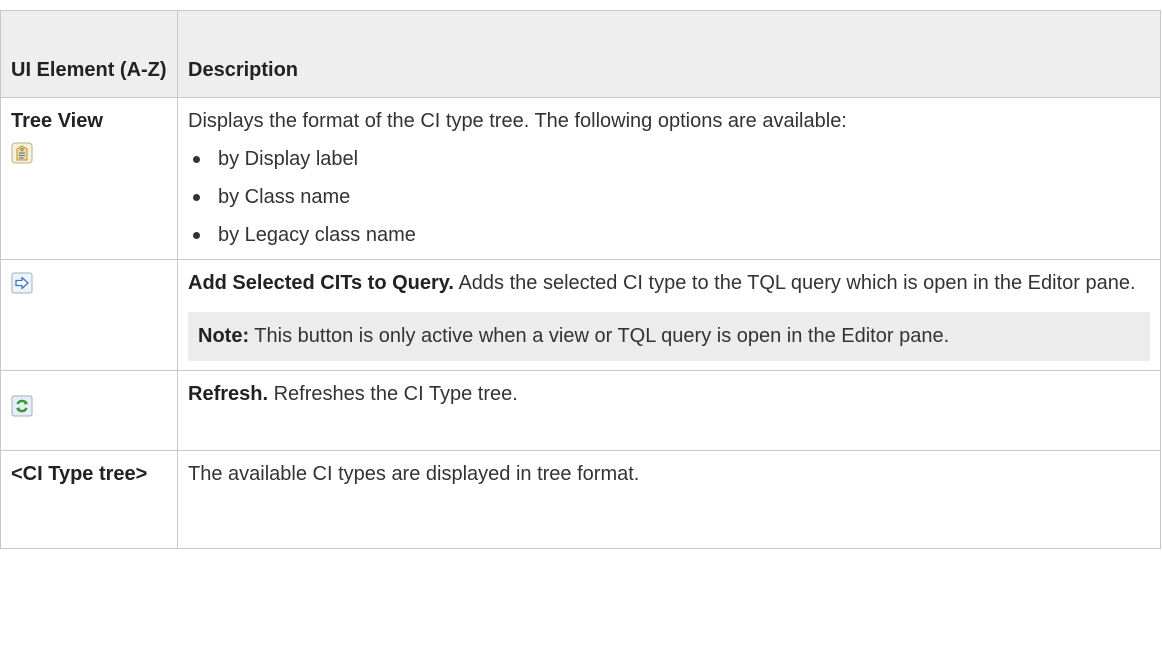  Describe the element at coordinates (393, 394) in the screenshot. I see `description-text: Refreshes the CI Type tree.` at that location.